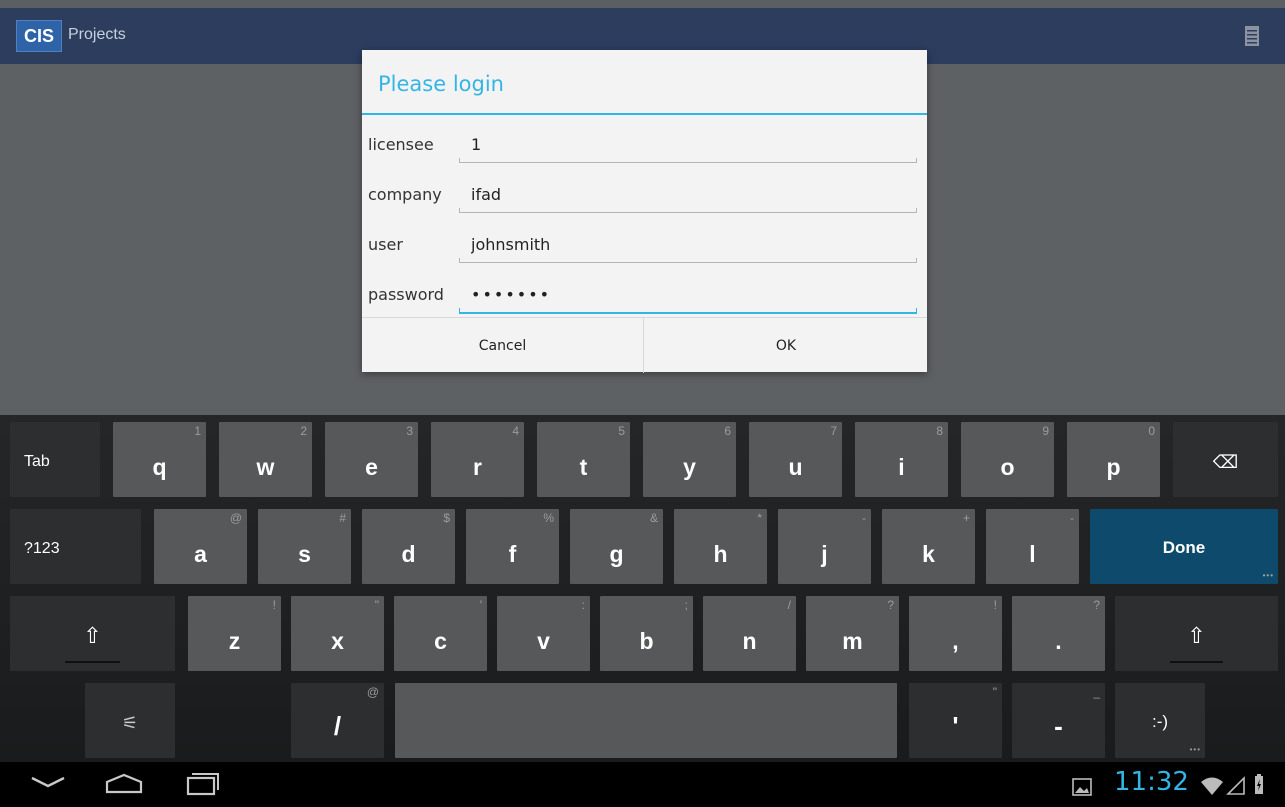  Describe the element at coordinates (688, 294) in the screenshot. I see `password-field` at that location.